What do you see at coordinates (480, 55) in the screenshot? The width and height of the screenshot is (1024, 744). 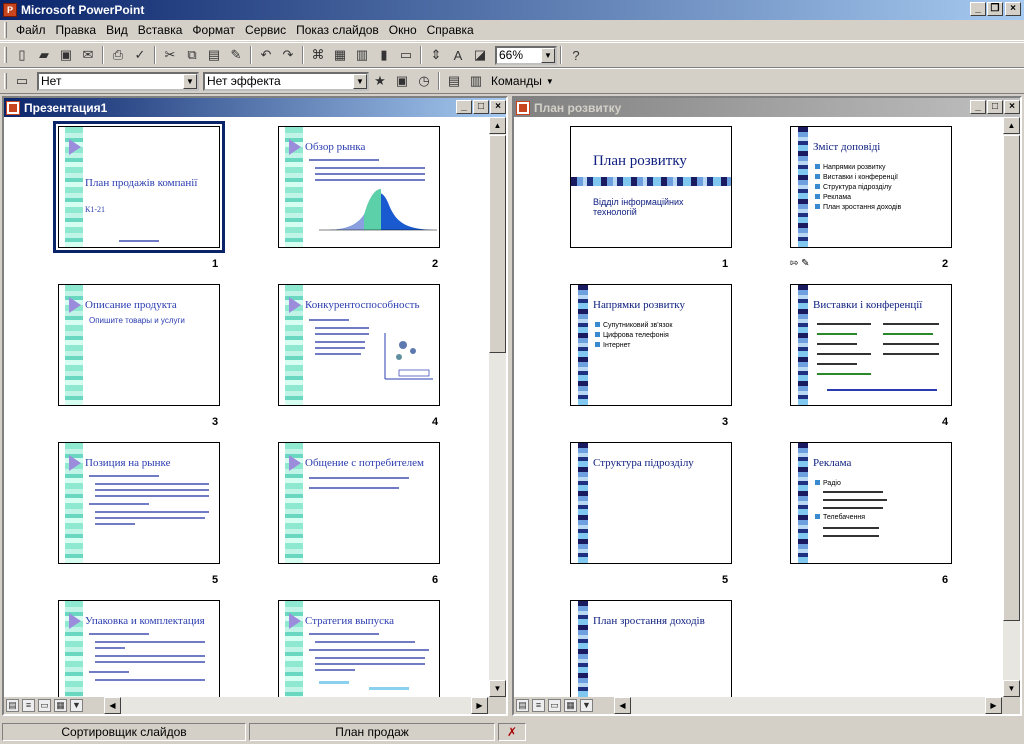 I see `grayscale-icon: ◪` at bounding box center [480, 55].